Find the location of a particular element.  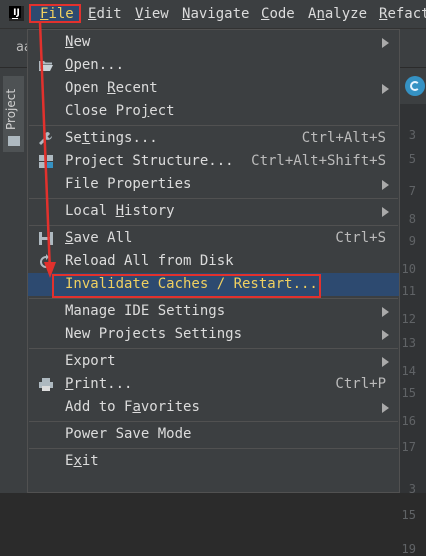

menu-item-label: Add to Favorites is located at coordinates (132, 407).